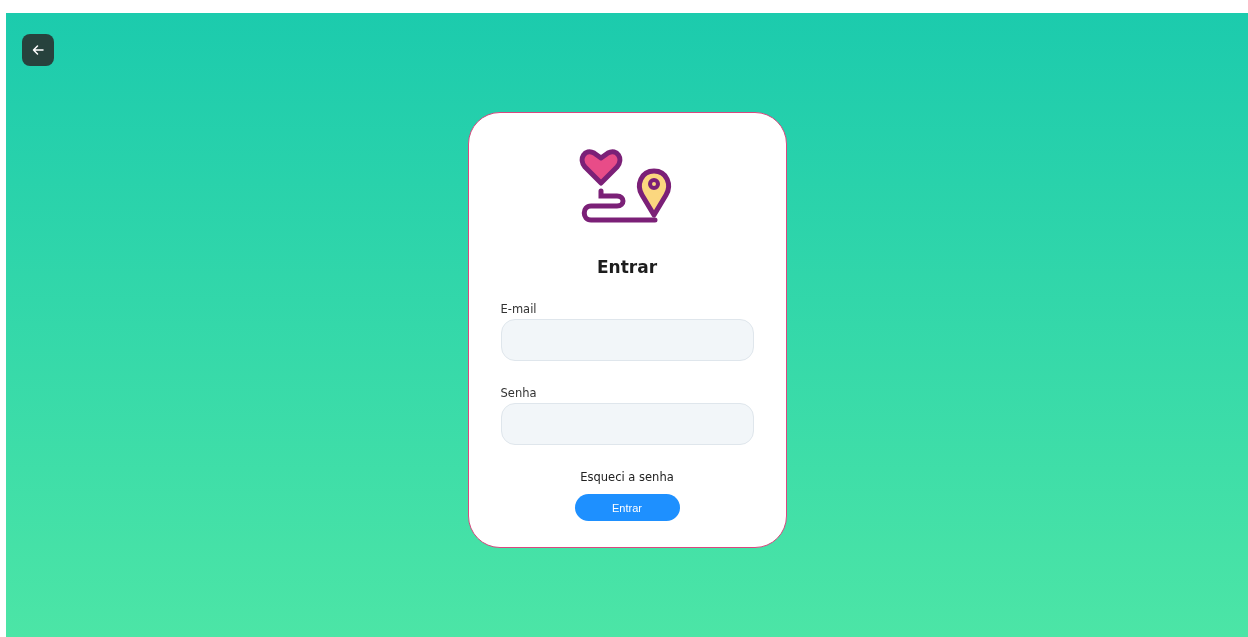  Describe the element at coordinates (519, 393) in the screenshot. I see `field-label: Senha` at that location.